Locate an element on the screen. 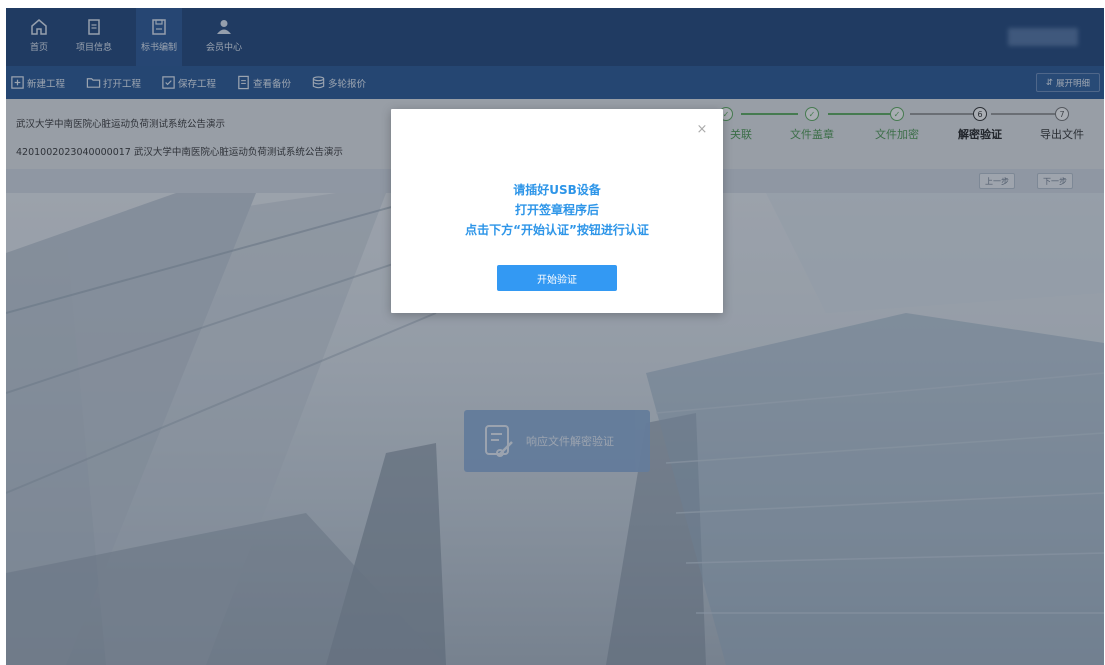  dialog-line-insert-usb: 请插好USB设备 is located at coordinates (557, 190).